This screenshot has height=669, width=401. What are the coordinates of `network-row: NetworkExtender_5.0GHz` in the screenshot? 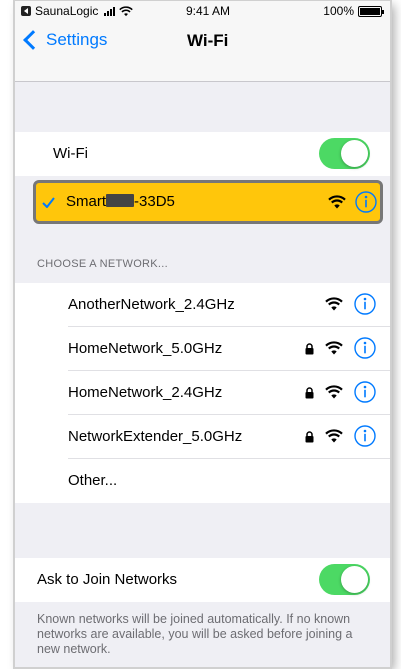 It's located at (202, 437).